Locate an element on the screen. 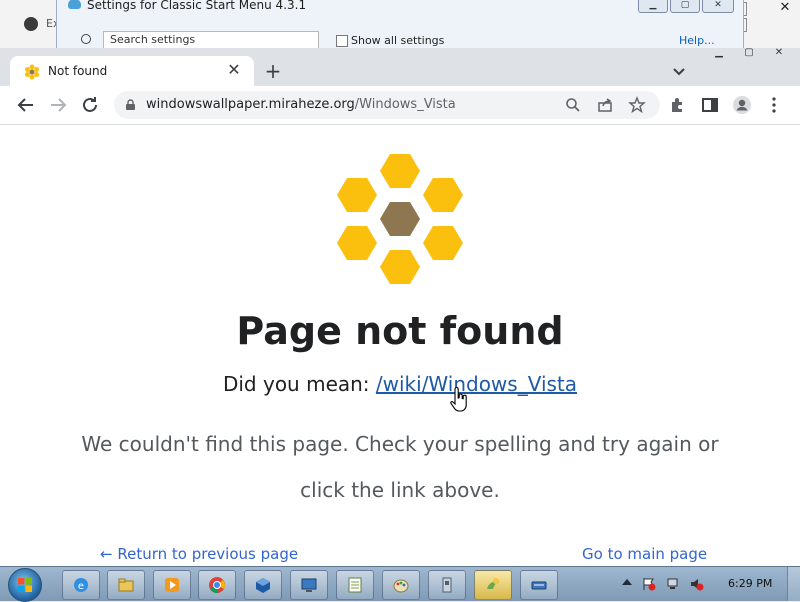 The image size is (800, 602). remote-desktop-icon is located at coordinates (309, 585).